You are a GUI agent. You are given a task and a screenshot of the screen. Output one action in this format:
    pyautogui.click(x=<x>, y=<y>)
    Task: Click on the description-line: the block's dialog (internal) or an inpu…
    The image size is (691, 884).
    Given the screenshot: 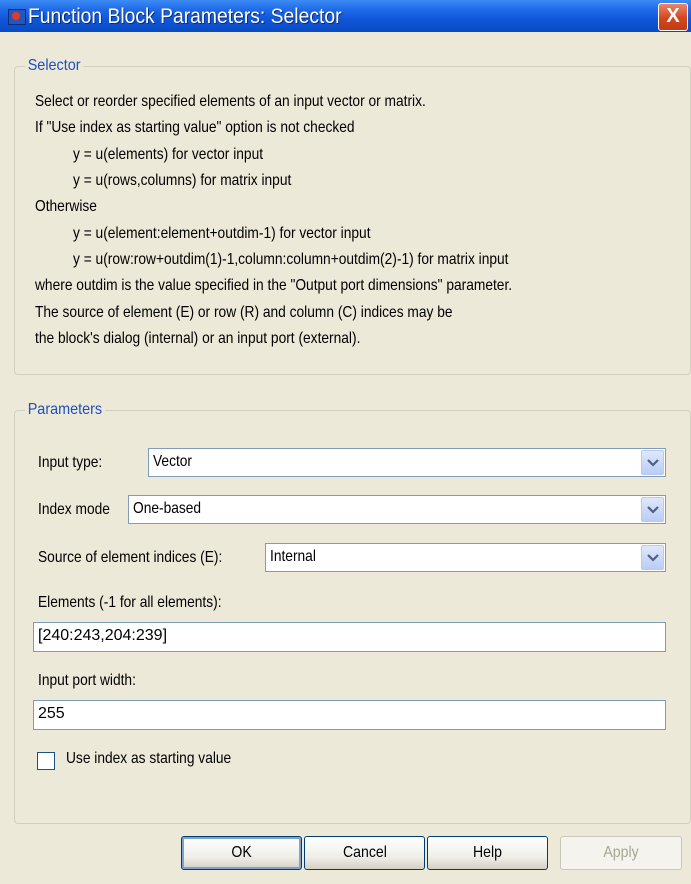 What is the action you would take?
    pyautogui.click(x=198, y=338)
    